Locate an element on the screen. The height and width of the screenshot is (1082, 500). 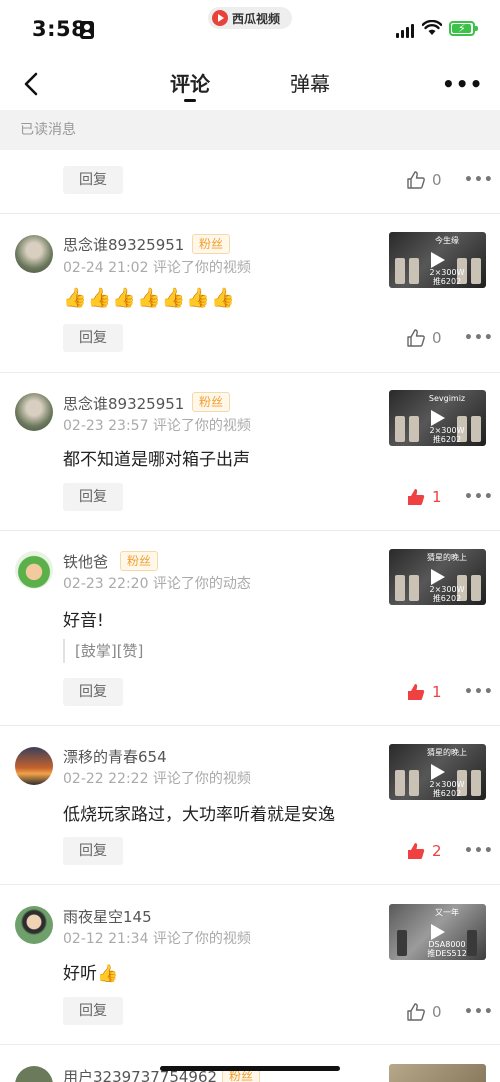
username: 雨夜星空145 is located at coordinates (107, 916).